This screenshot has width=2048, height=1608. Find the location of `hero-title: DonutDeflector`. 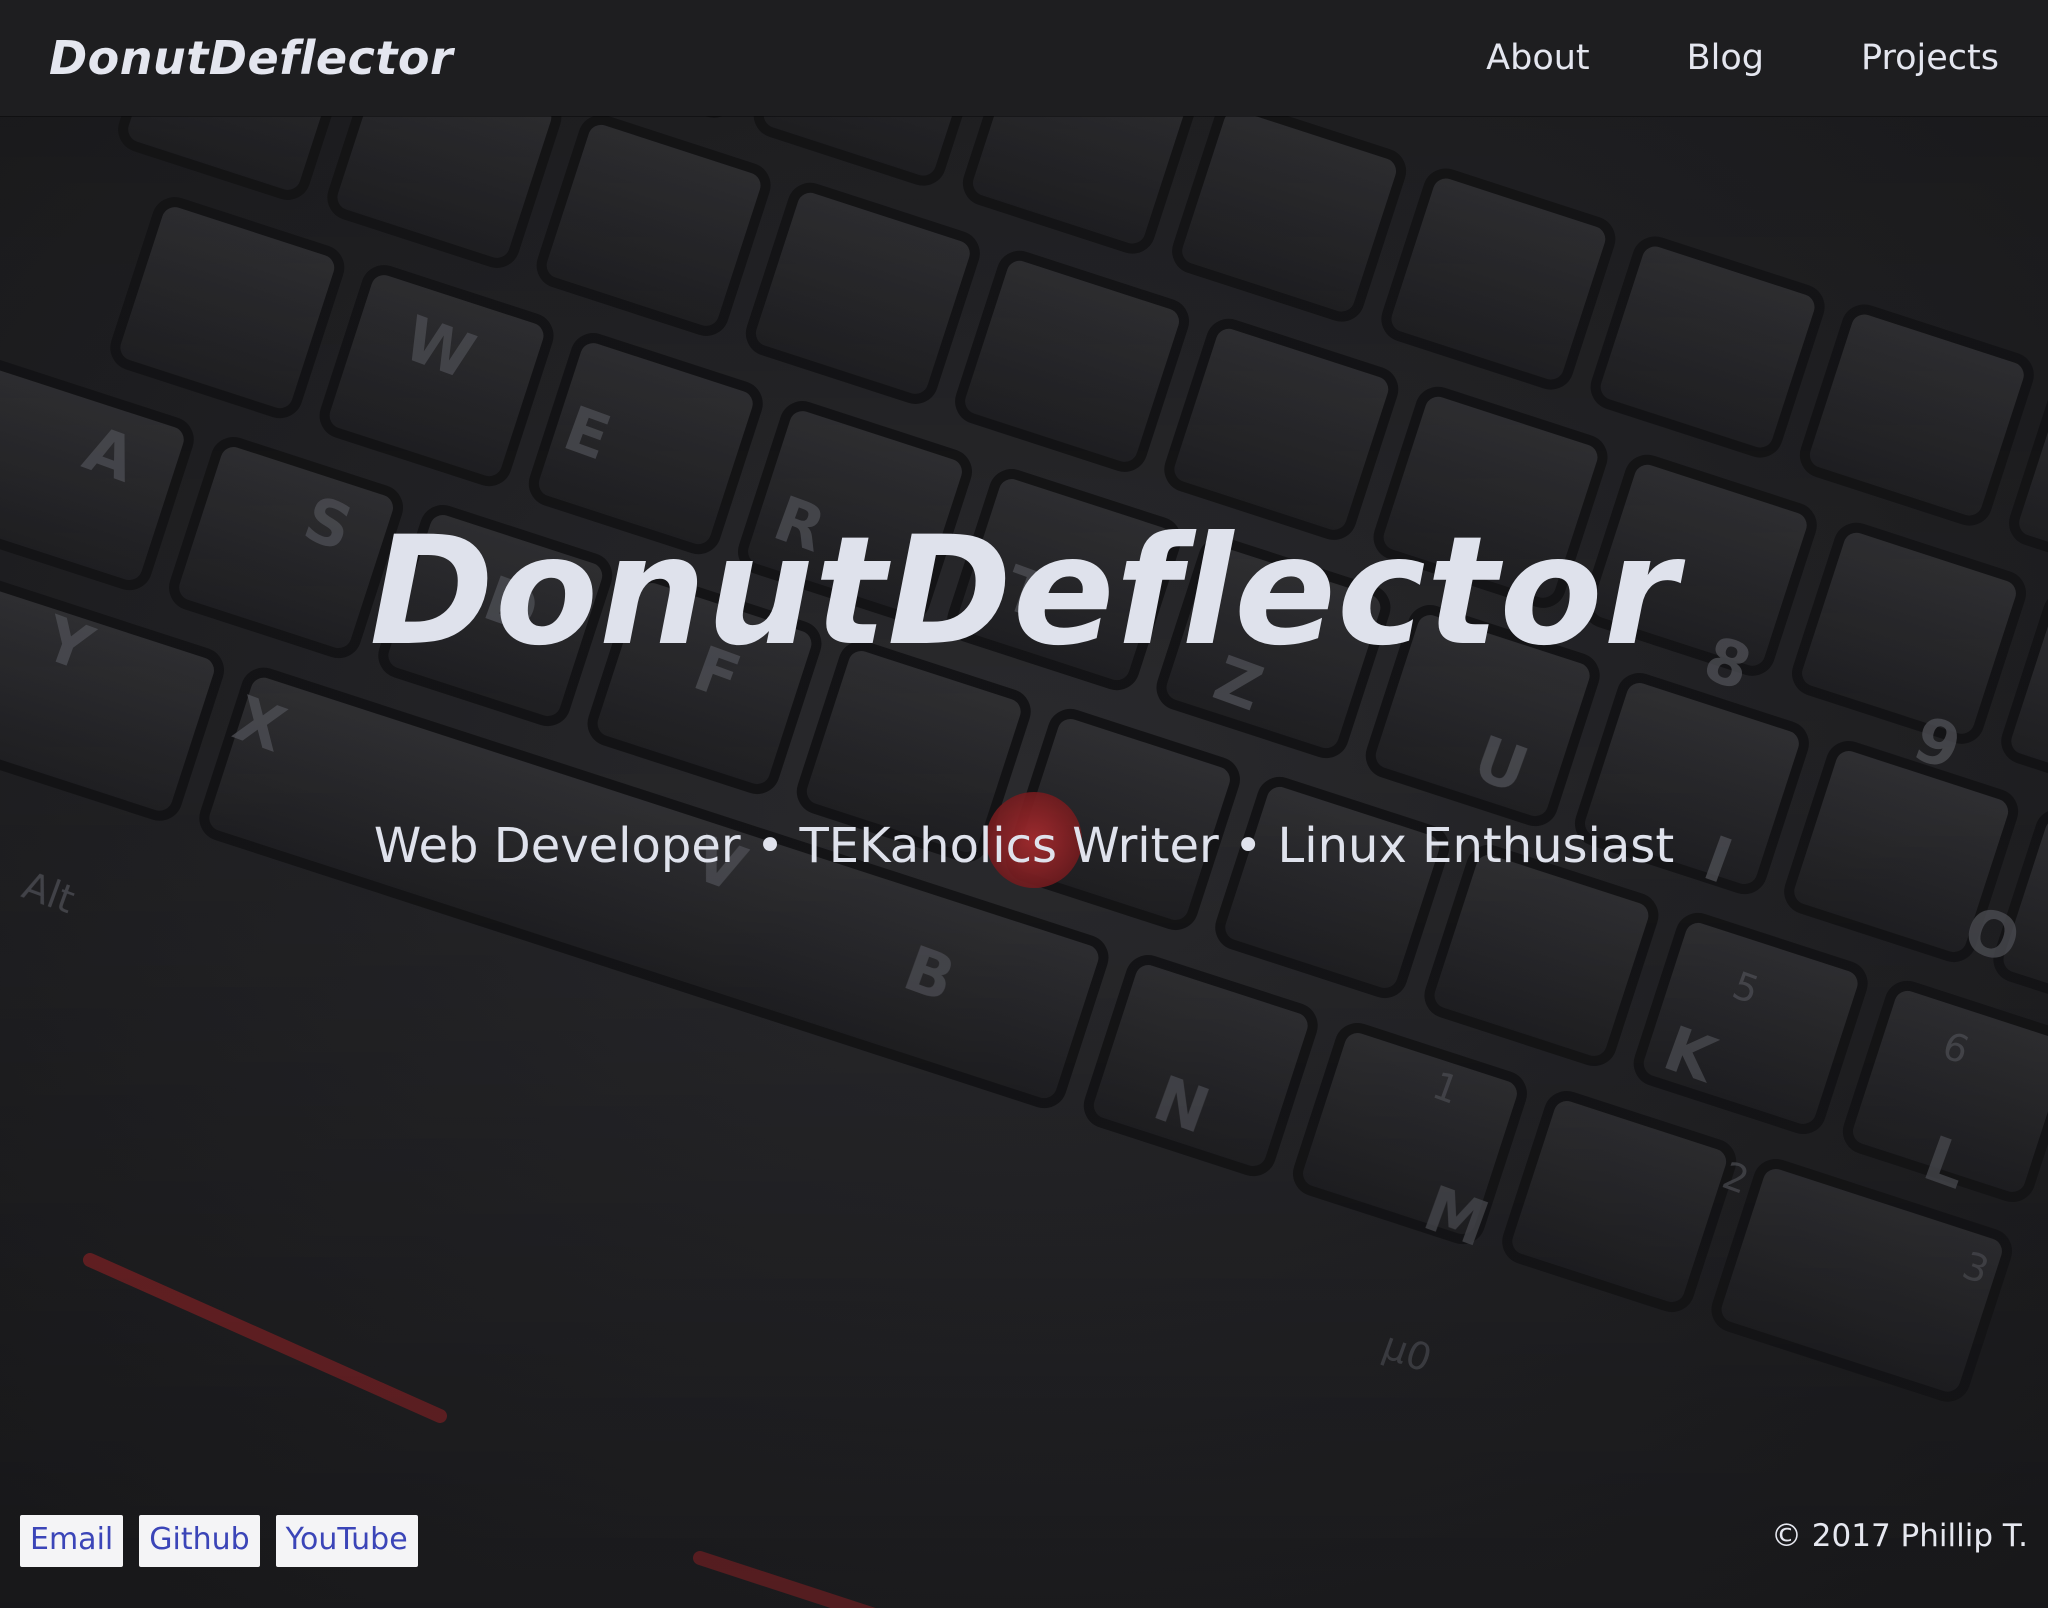

hero-title: DonutDeflector is located at coordinates (1024, 592).